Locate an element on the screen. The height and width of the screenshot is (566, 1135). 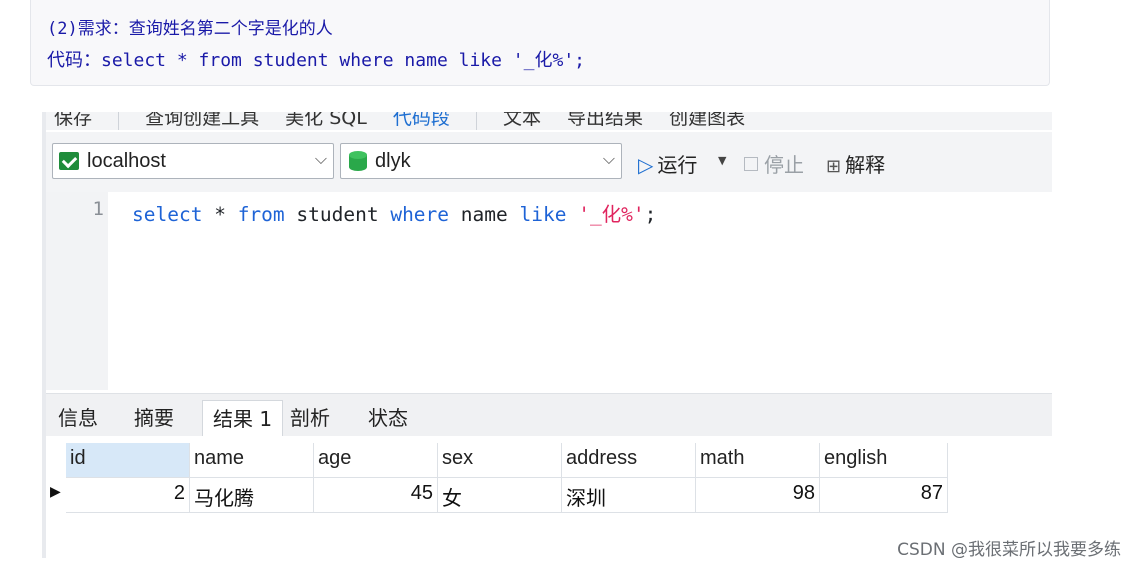
line-gutter: 1 is located at coordinates (77, 291).